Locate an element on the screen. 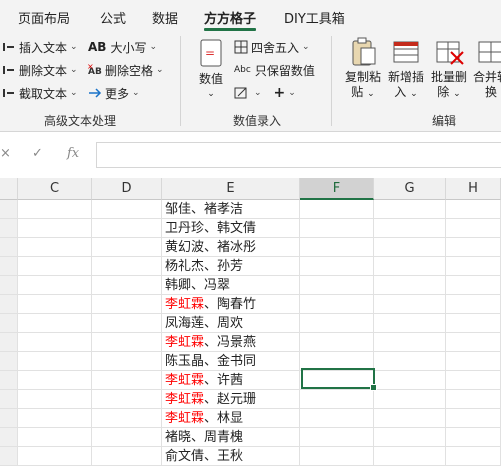  table-cell-e: 卫丹珍、韩文倩 is located at coordinates (231, 228).